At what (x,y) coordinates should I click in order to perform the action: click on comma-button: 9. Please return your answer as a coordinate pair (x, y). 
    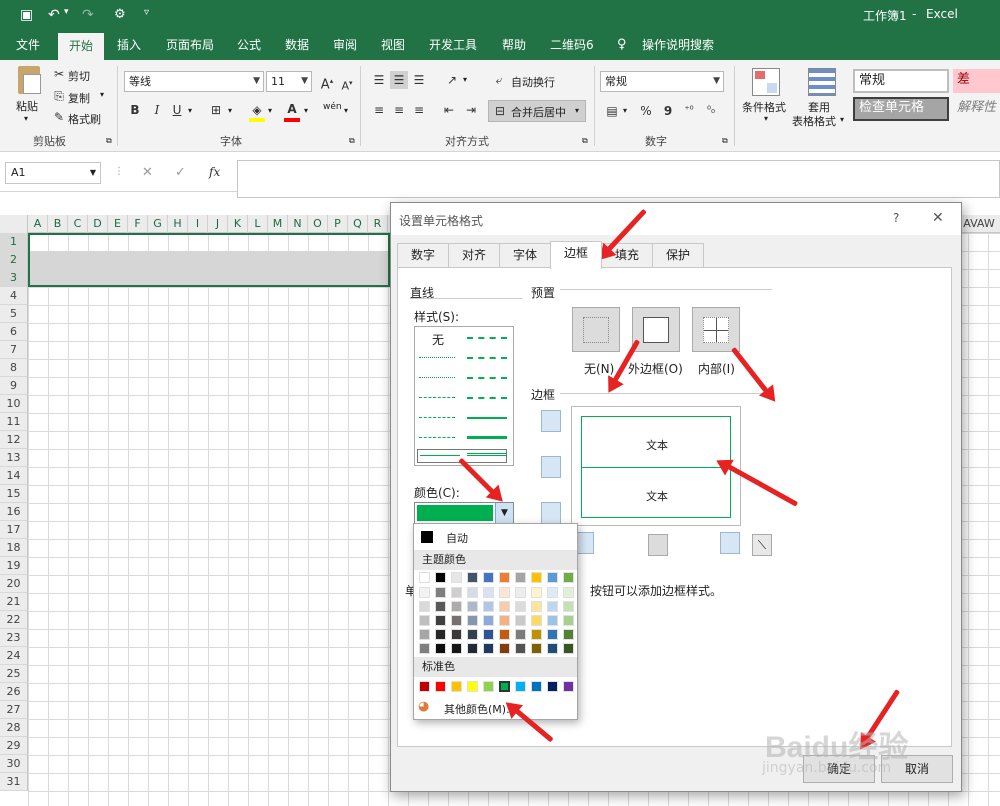
    Looking at the image, I should click on (668, 111).